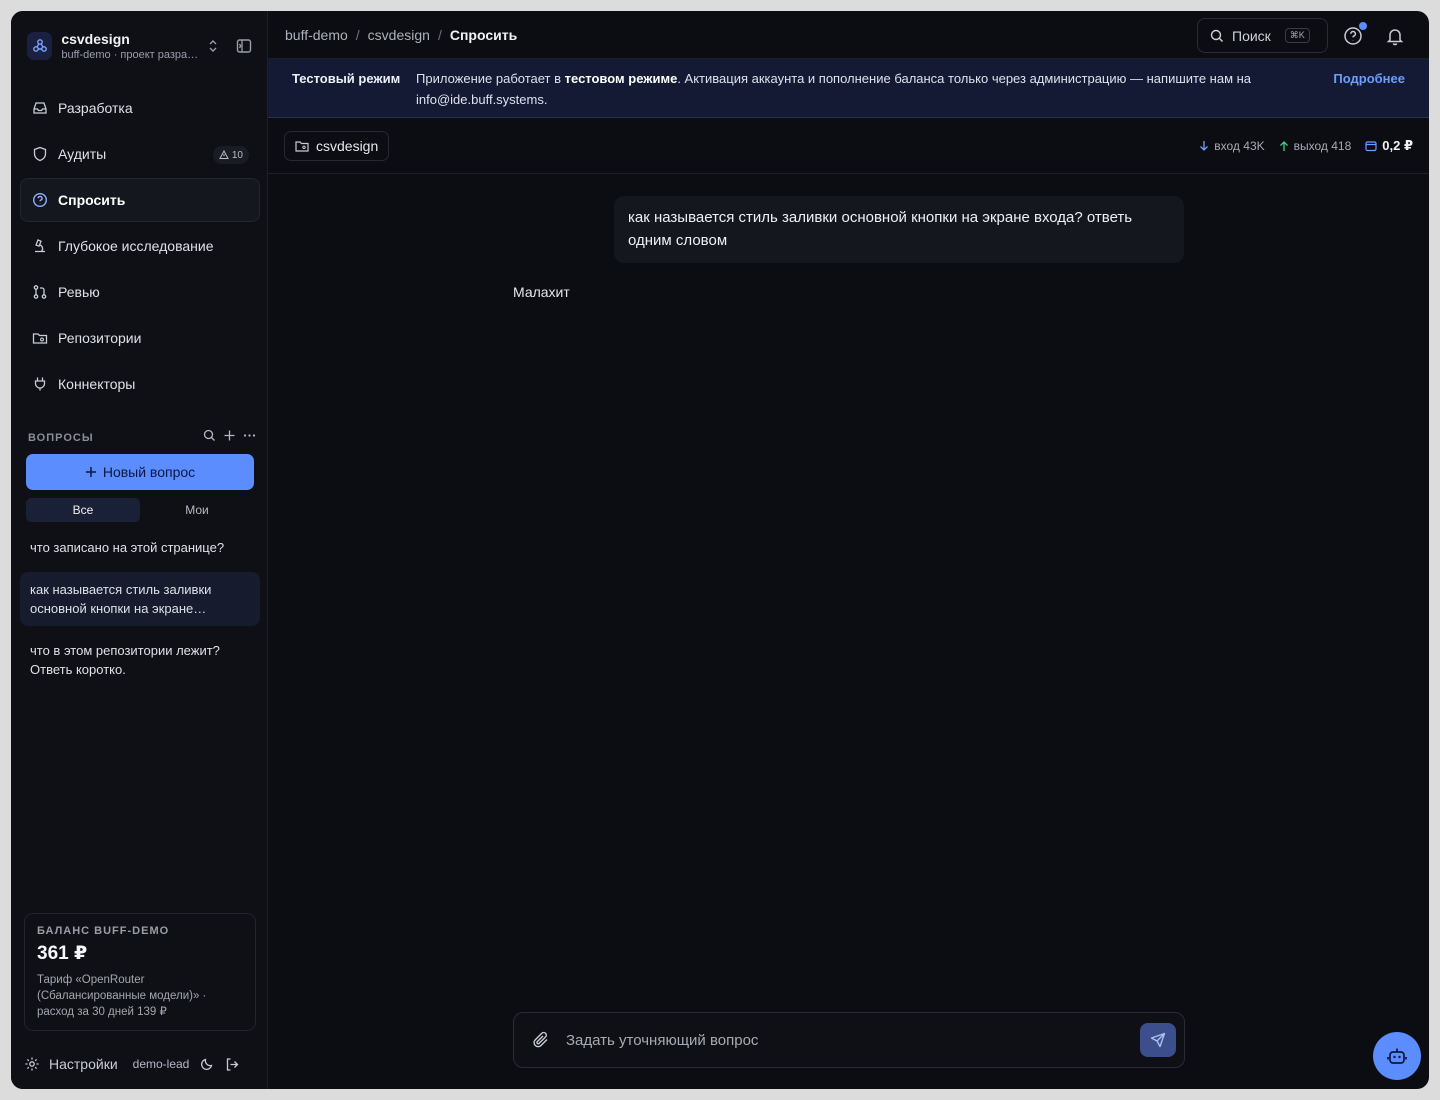  What do you see at coordinates (399, 35) in the screenshot?
I see `breadcrumb-item: csvdesign` at bounding box center [399, 35].